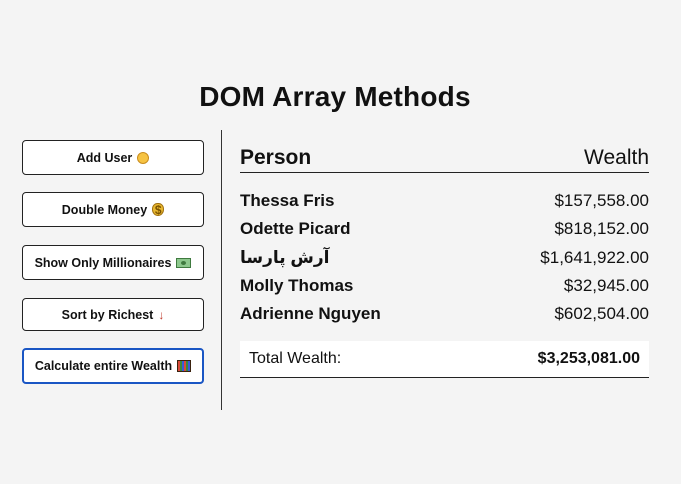 The width and height of the screenshot is (681, 484). Describe the element at coordinates (276, 157) in the screenshot. I see `person-column-header: Person` at that location.